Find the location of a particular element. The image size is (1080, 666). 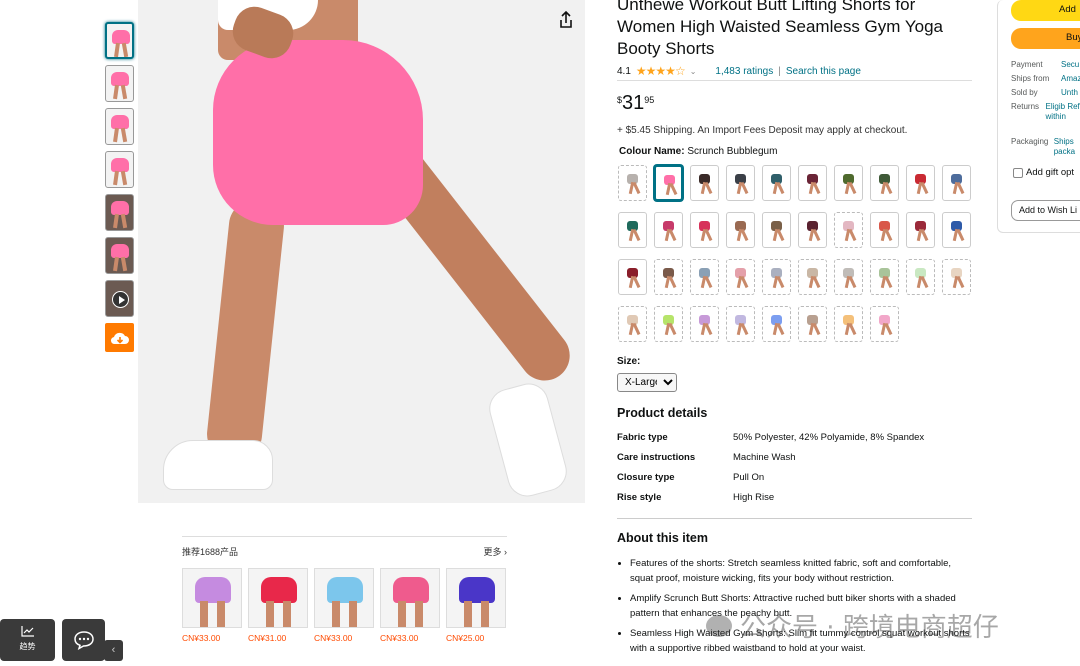

trend-button: 趋势 is located at coordinates (27, 640).